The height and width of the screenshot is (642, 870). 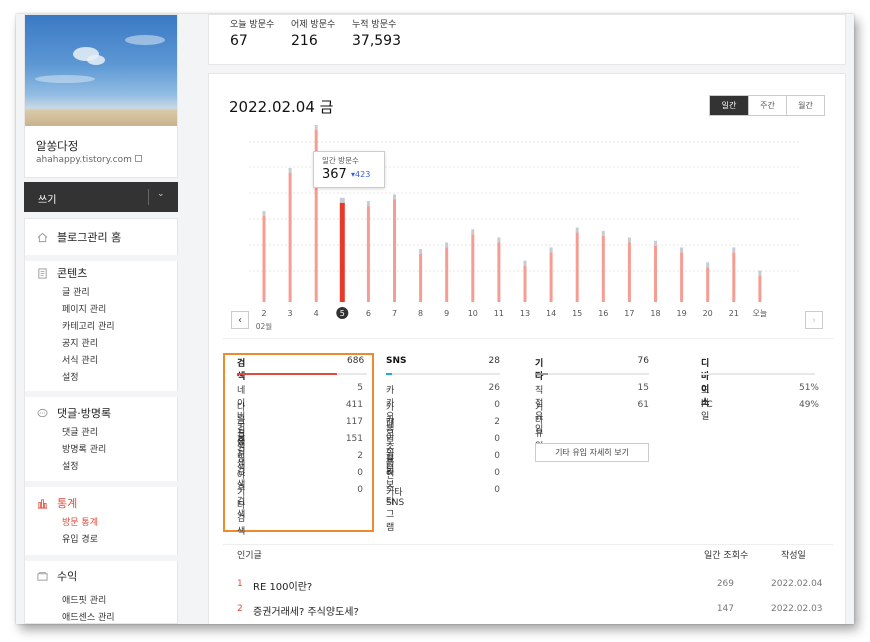 What do you see at coordinates (734, 313) in the screenshot?
I see `chart-tick-label: 21` at bounding box center [734, 313].